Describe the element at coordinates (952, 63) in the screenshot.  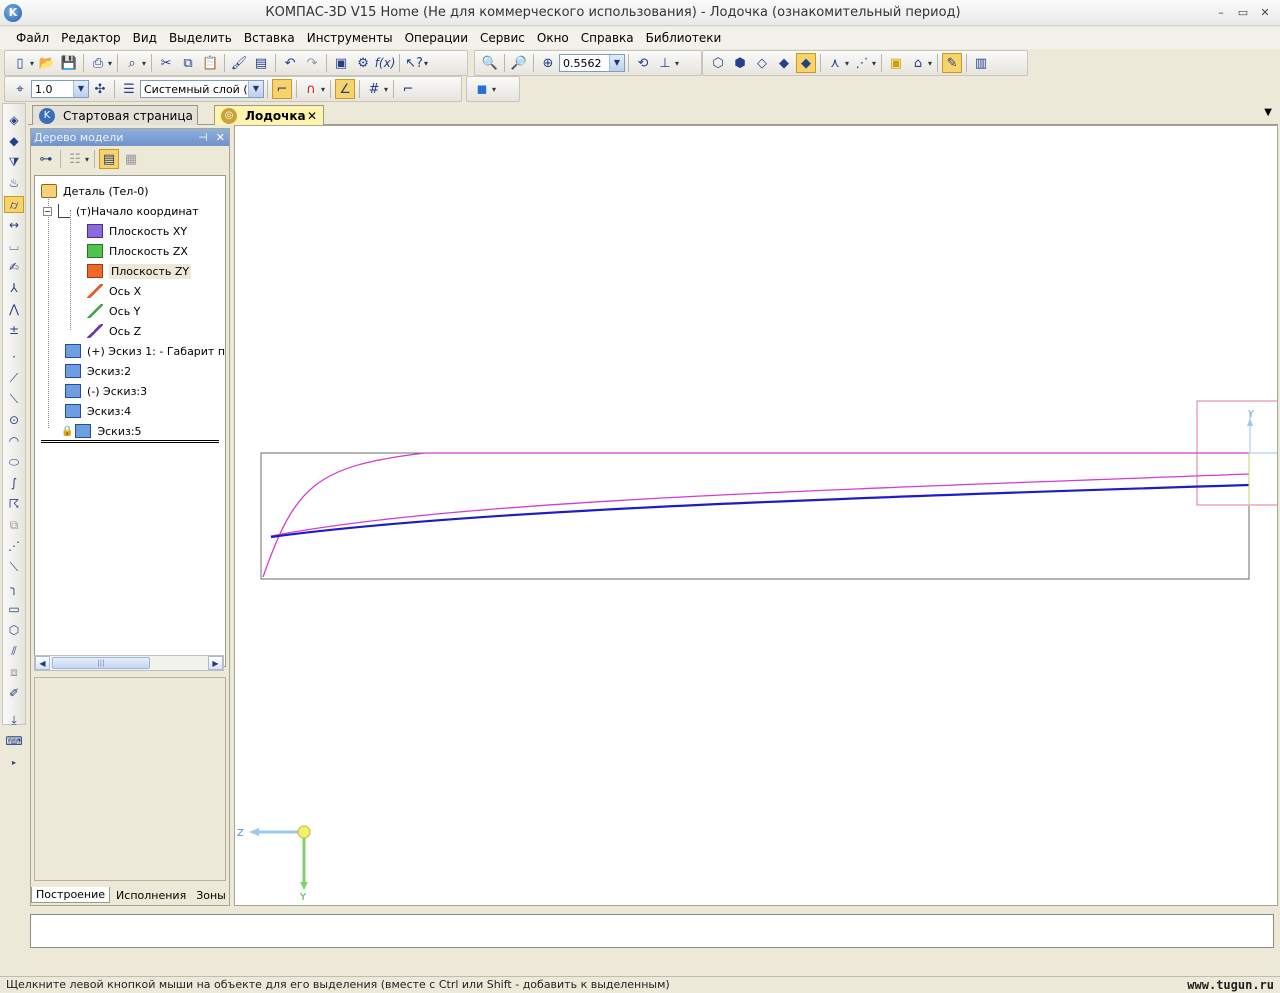
I see `sketch-mode-icon: ✎` at that location.